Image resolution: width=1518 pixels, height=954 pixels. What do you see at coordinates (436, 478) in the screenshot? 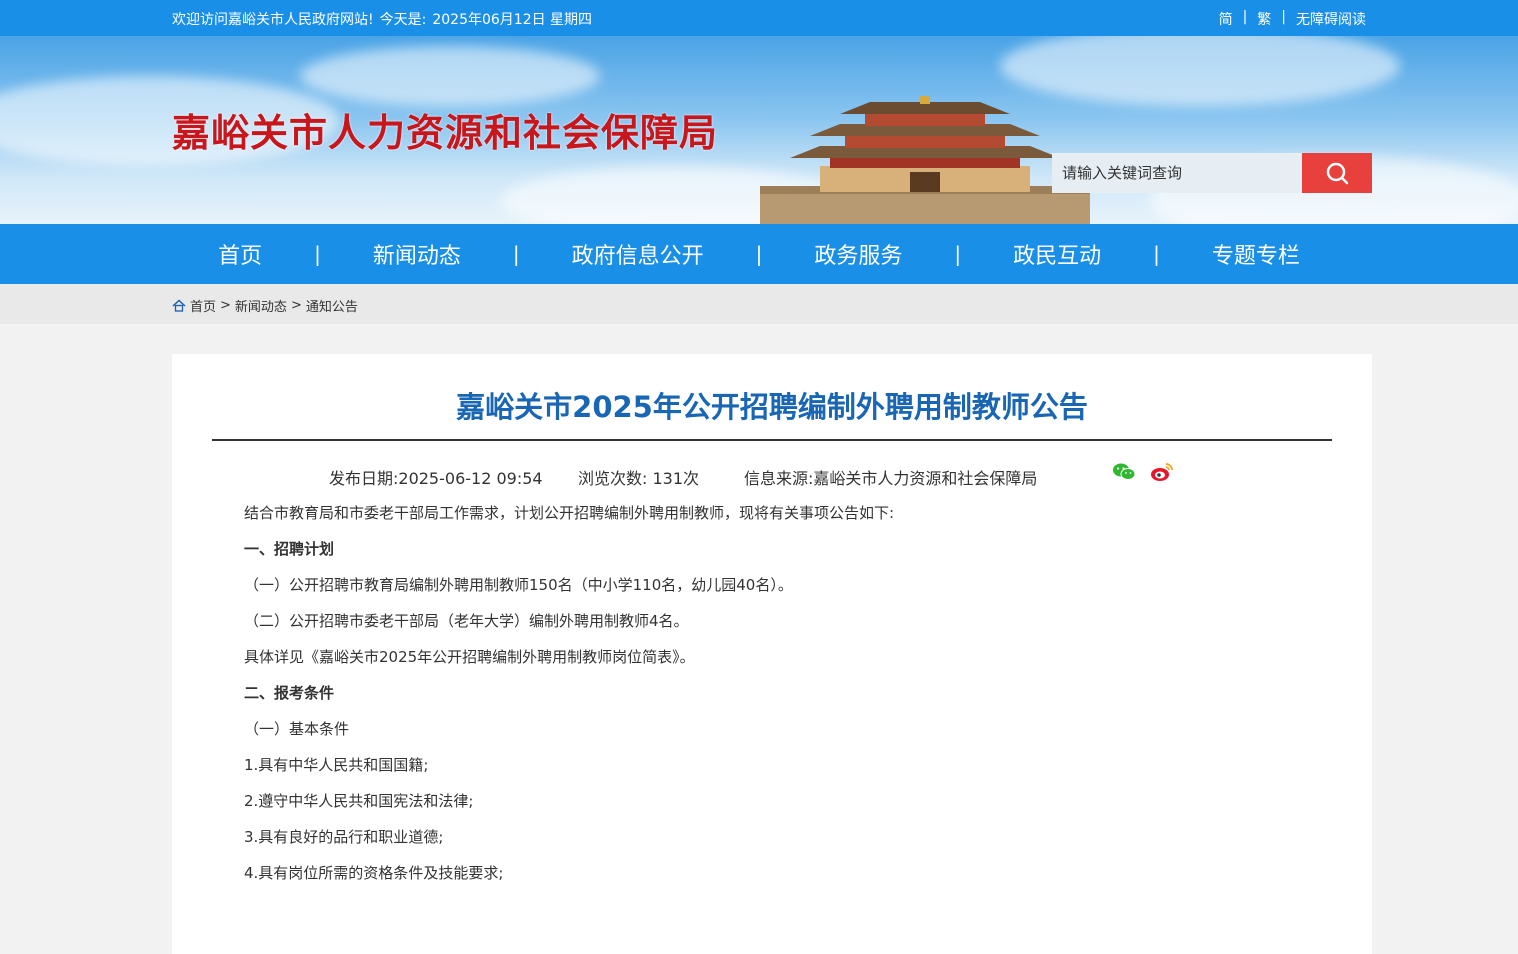
I see `publish-date: 发布日期:2025-06-12 09:54` at bounding box center [436, 478].